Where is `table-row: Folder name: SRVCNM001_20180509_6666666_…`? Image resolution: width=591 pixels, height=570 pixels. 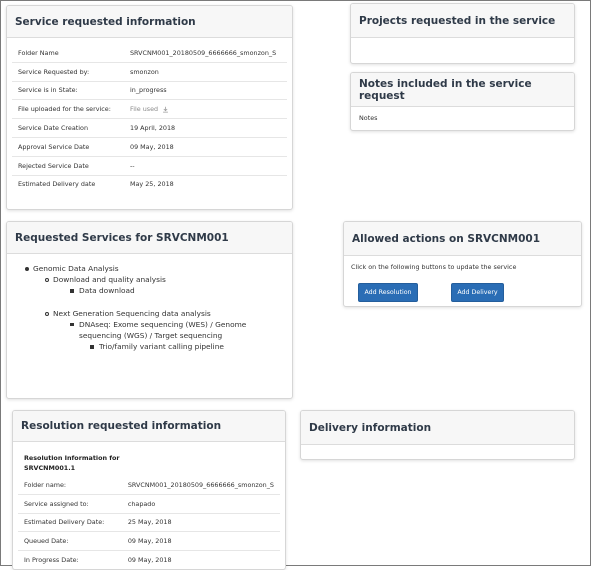
table-row: Folder name: SRVCNM001_20180509_6666666_… is located at coordinates (149, 485).